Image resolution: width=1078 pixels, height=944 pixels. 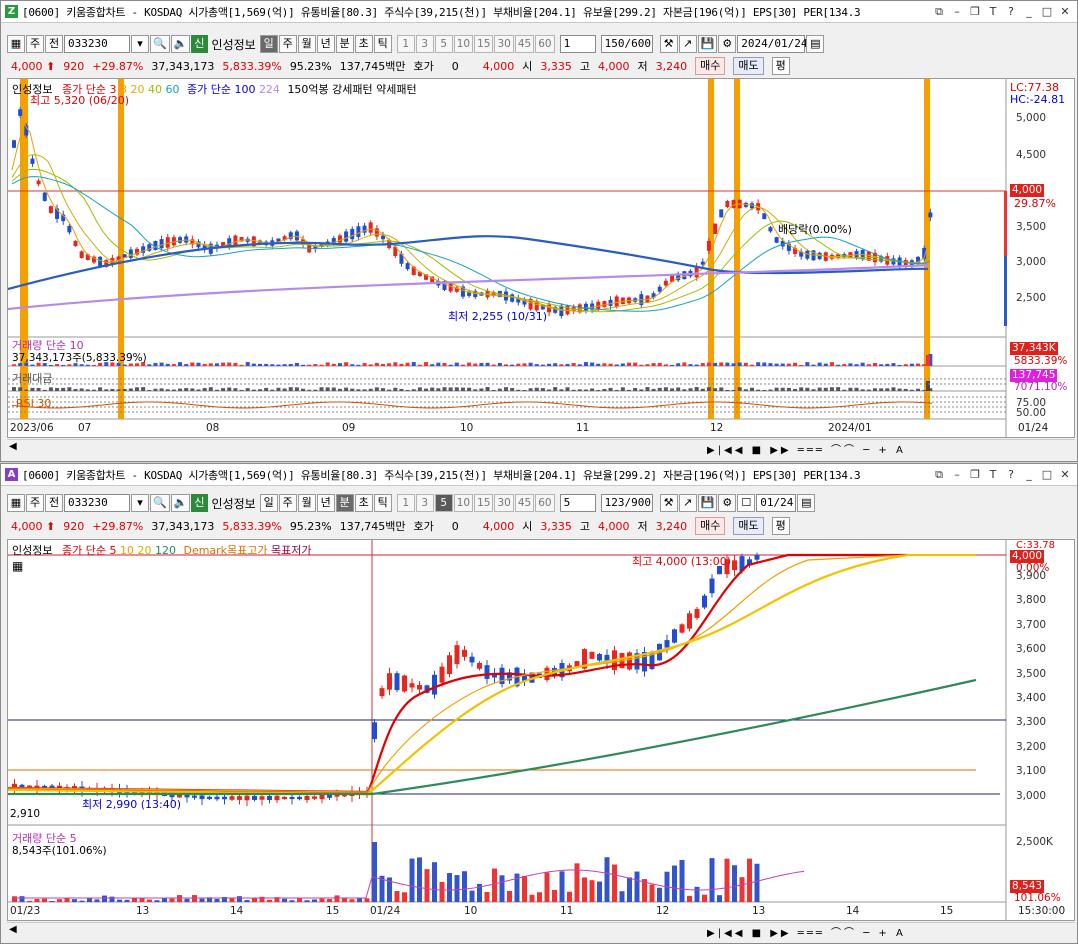 I want to click on date-input: 2024/01/24, so click(x=772, y=44).